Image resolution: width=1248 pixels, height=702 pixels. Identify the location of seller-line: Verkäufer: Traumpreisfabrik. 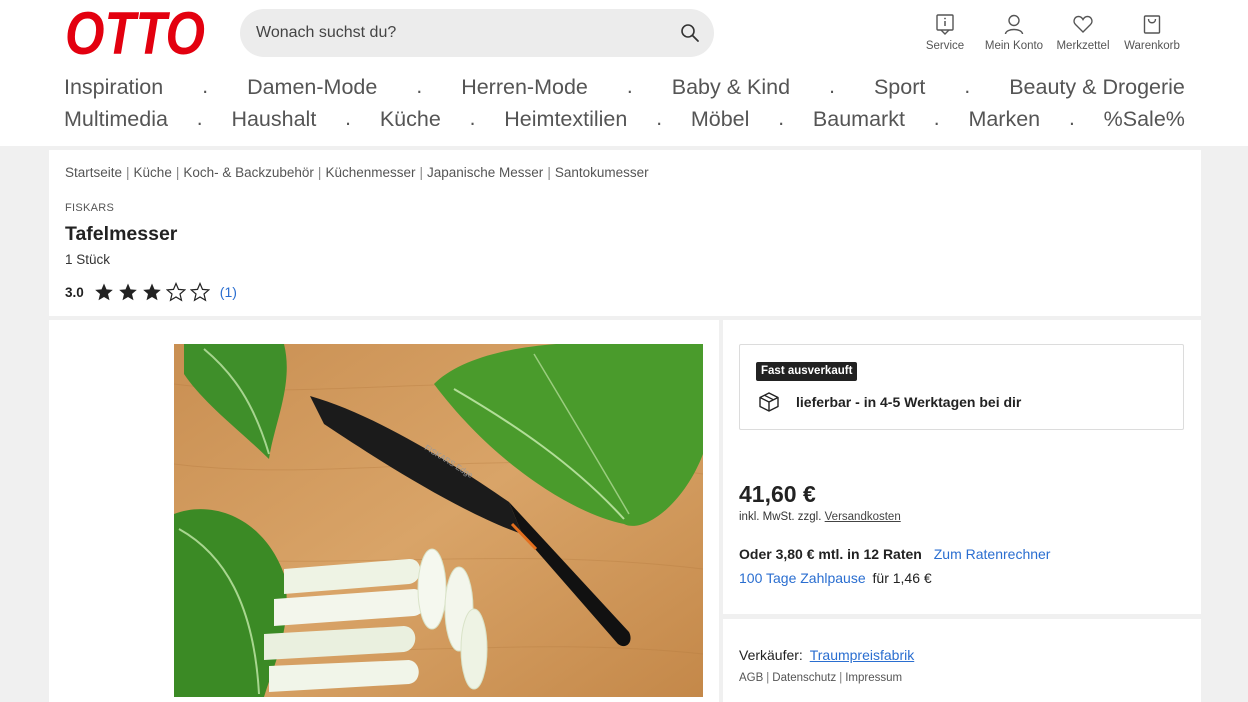
(826, 655).